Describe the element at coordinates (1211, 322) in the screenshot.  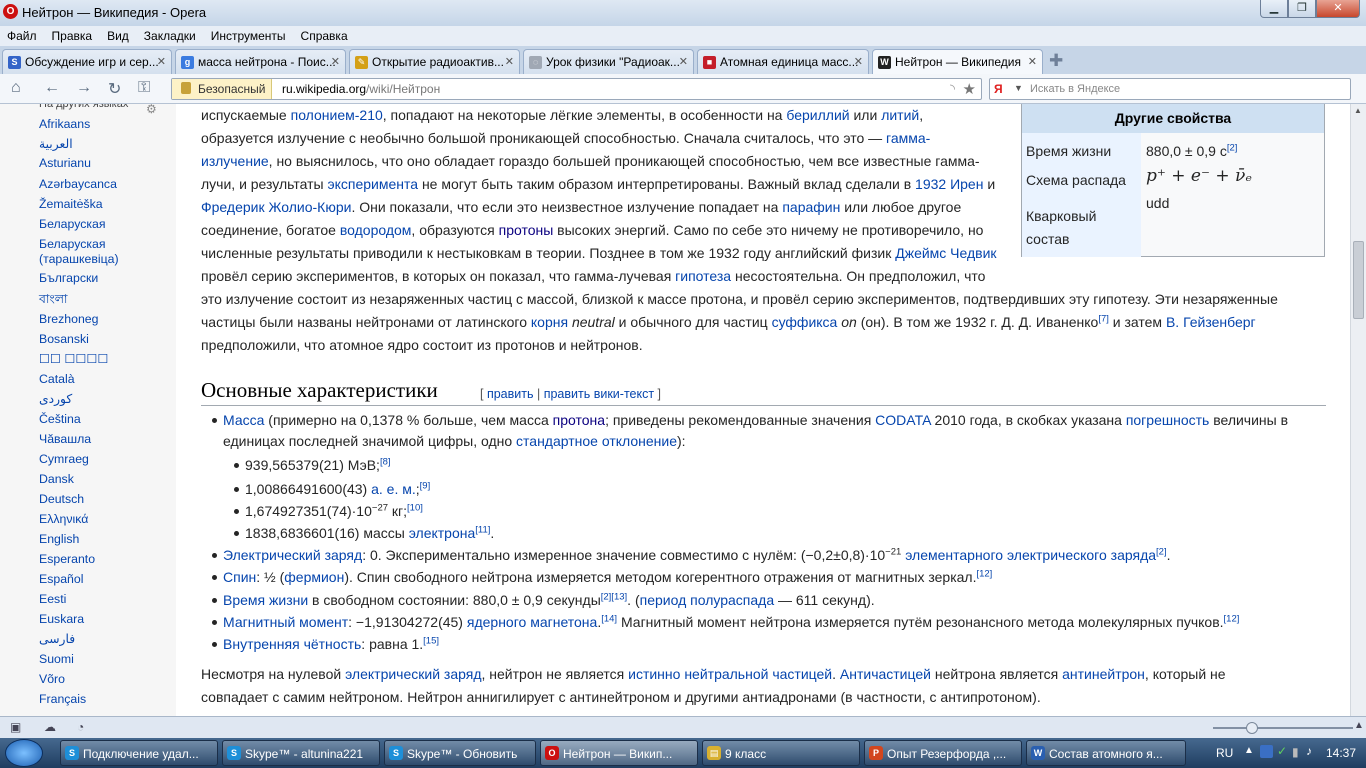
I see `wiki-link: В. Гейзенберг` at that location.